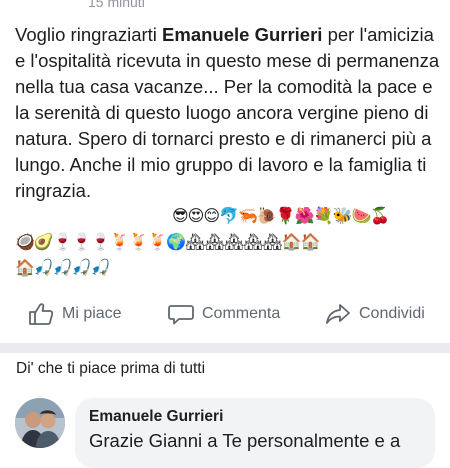  Describe the element at coordinates (338, 314) in the screenshot. I see `share-arrow-icon` at that location.